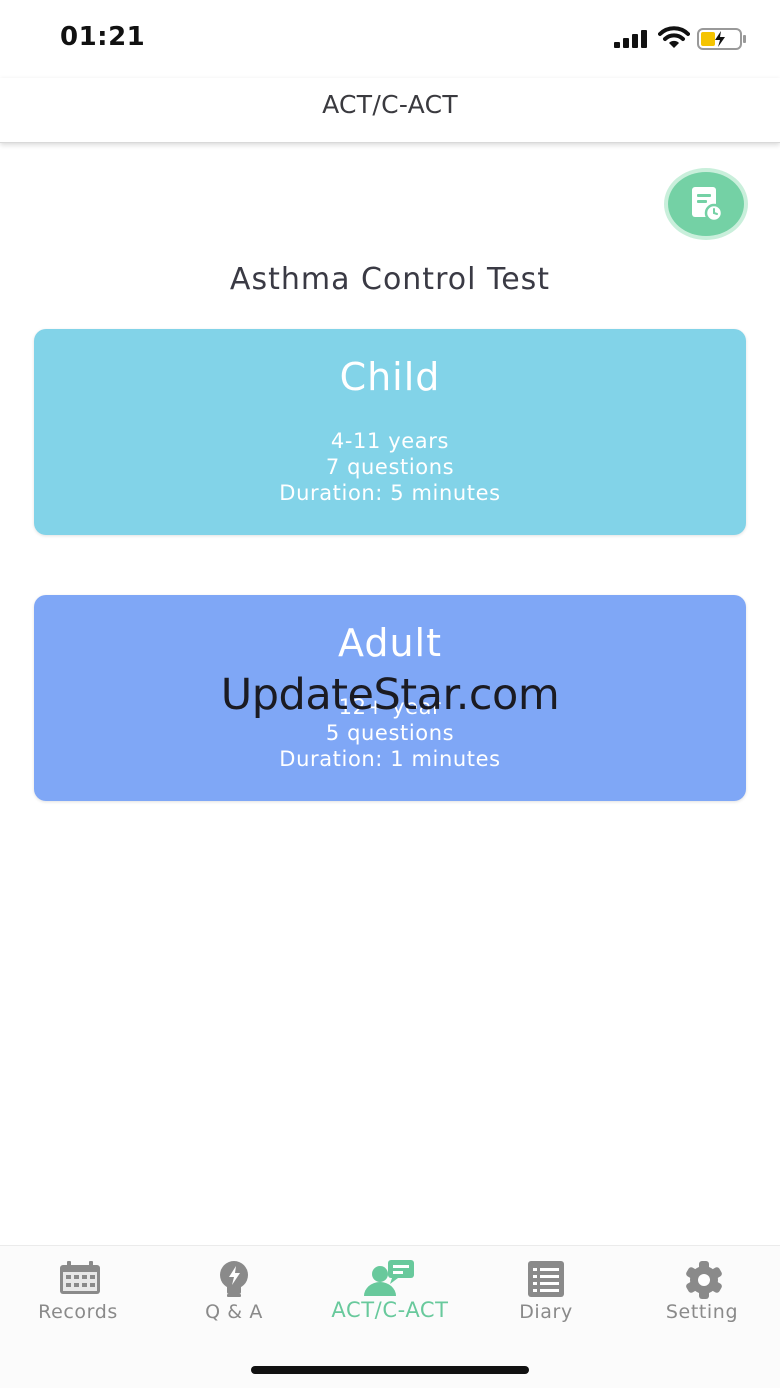 This screenshot has height=1388, width=780. What do you see at coordinates (389, 1278) in the screenshot?
I see `consult-icon` at bounding box center [389, 1278].